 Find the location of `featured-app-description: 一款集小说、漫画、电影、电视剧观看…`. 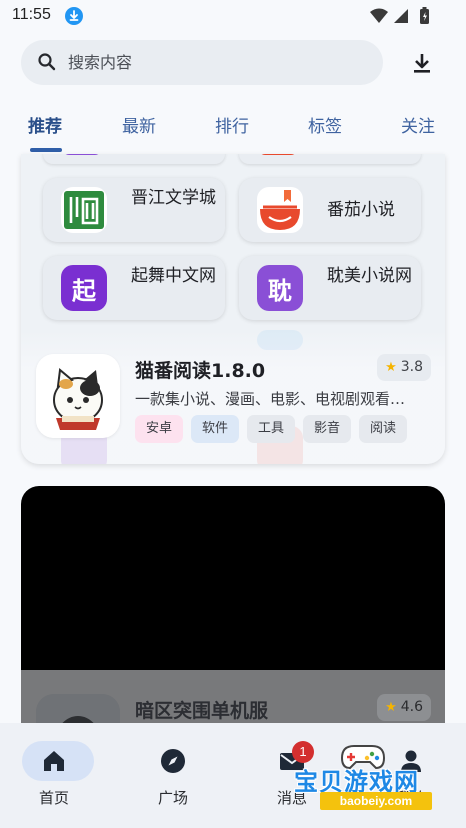

featured-app-description: 一款集小说、漫画、电影、电视剧观看… is located at coordinates (270, 399).